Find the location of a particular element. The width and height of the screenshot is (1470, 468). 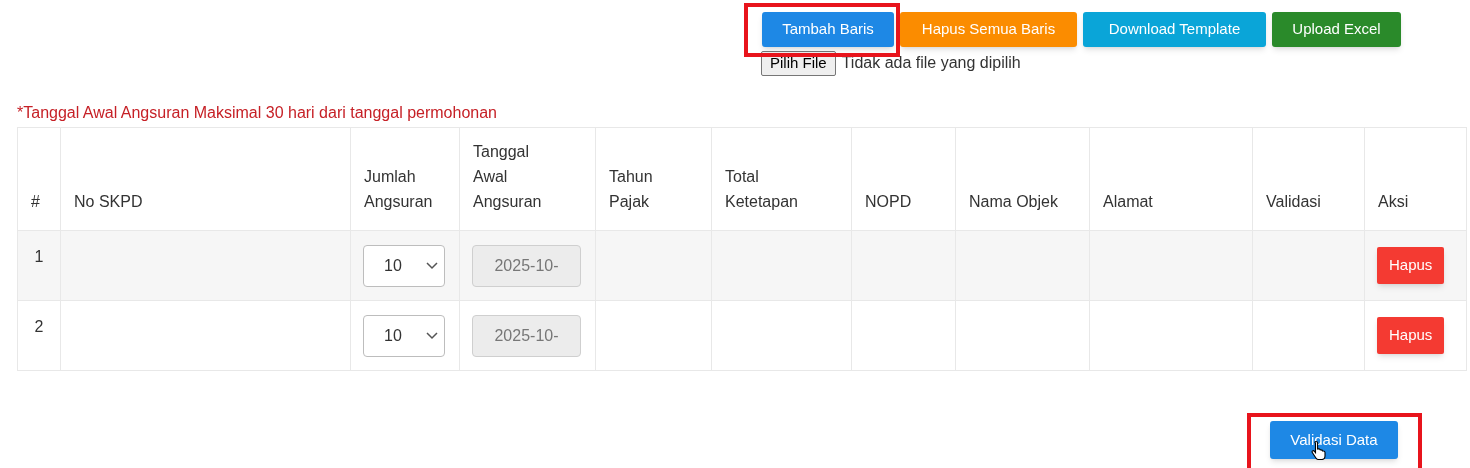

toolbar-button: Hapus Semua Baris is located at coordinates (988, 29).